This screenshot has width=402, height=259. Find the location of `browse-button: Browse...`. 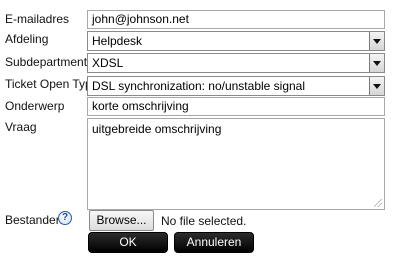

browse-button: Browse... is located at coordinates (121, 220).